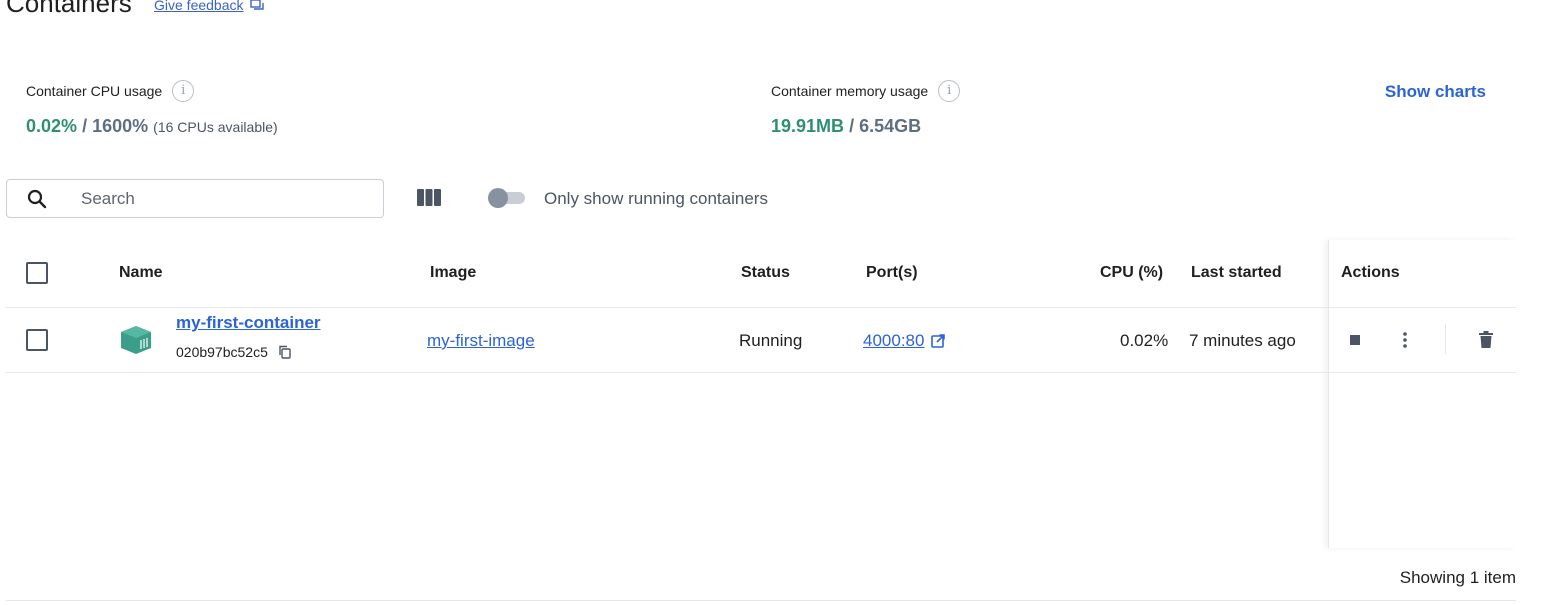  What do you see at coordinates (1144, 340) in the screenshot?
I see `cpu-value: 0.02%` at bounding box center [1144, 340].